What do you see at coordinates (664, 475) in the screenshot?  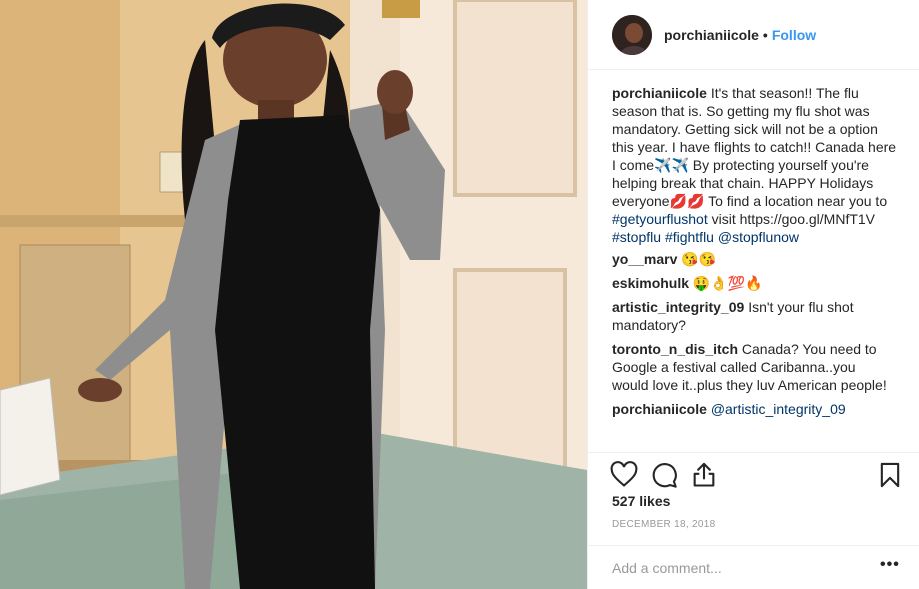 I see `comment-icon` at bounding box center [664, 475].